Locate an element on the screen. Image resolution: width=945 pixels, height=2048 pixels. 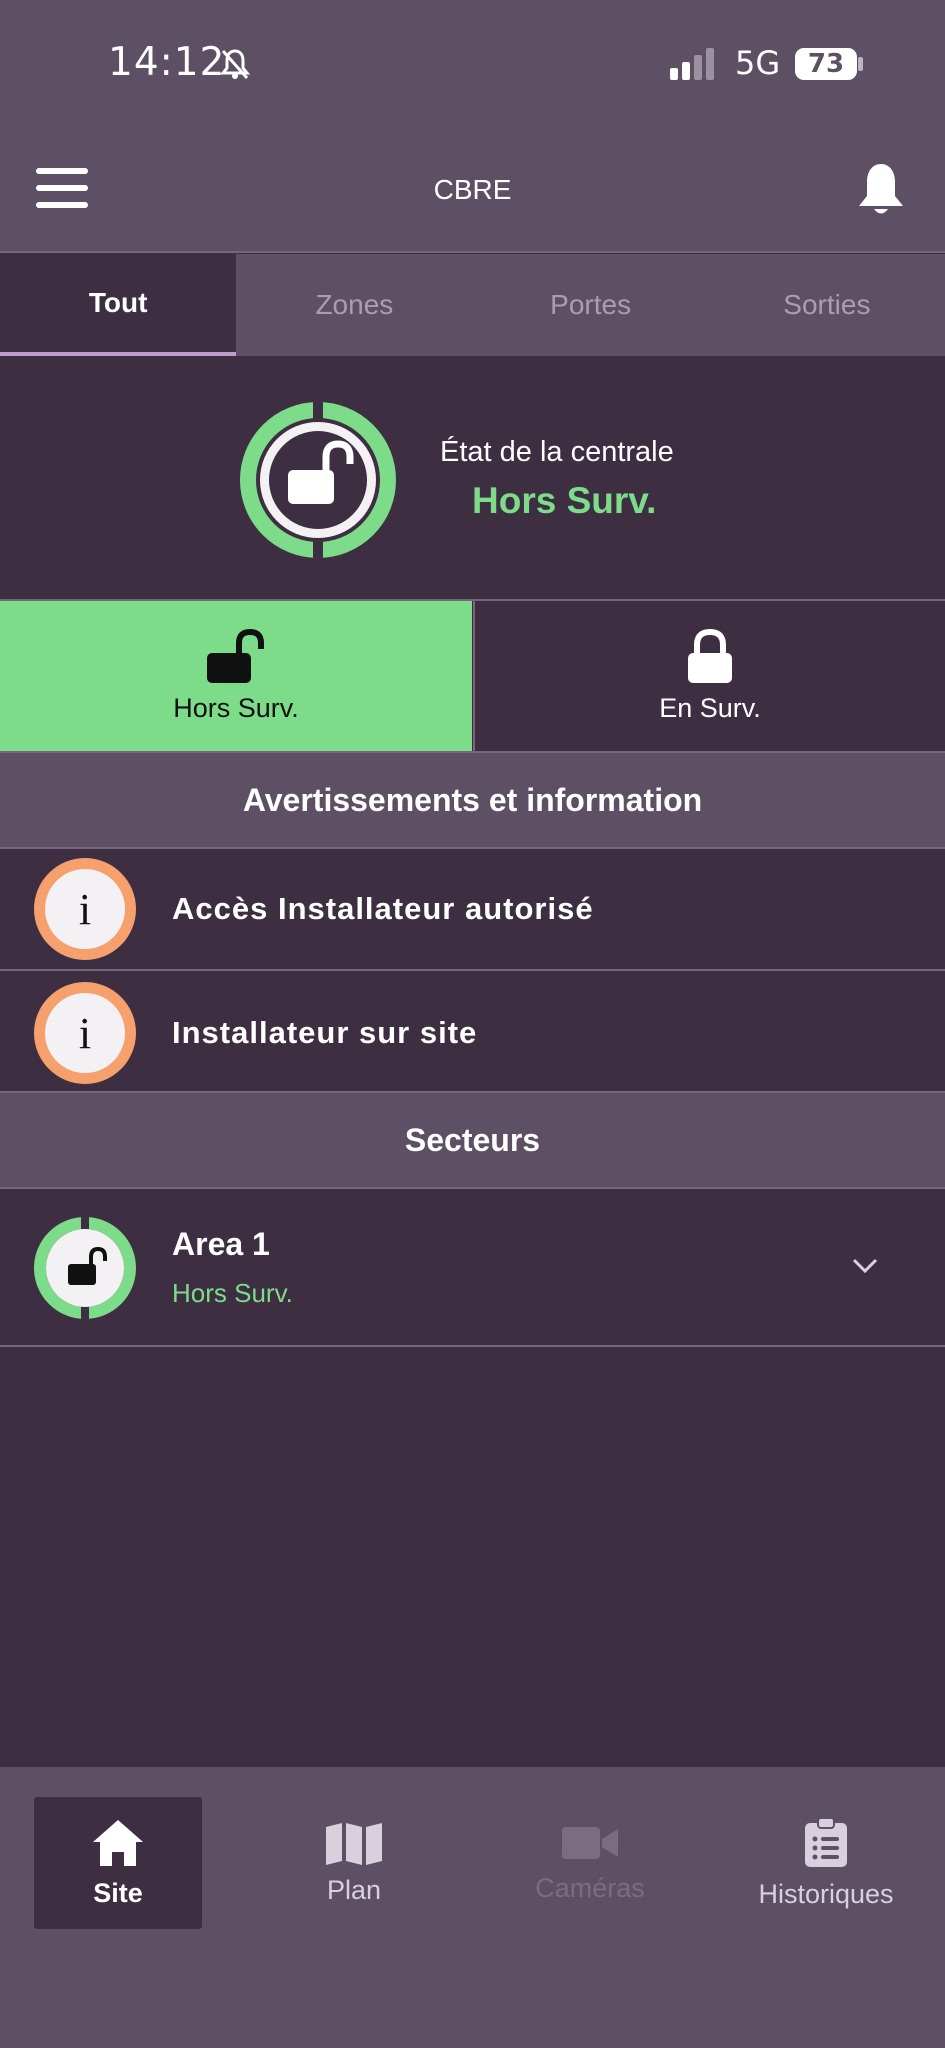
nav-cameras: Caméras is located at coordinates (590, 1863).